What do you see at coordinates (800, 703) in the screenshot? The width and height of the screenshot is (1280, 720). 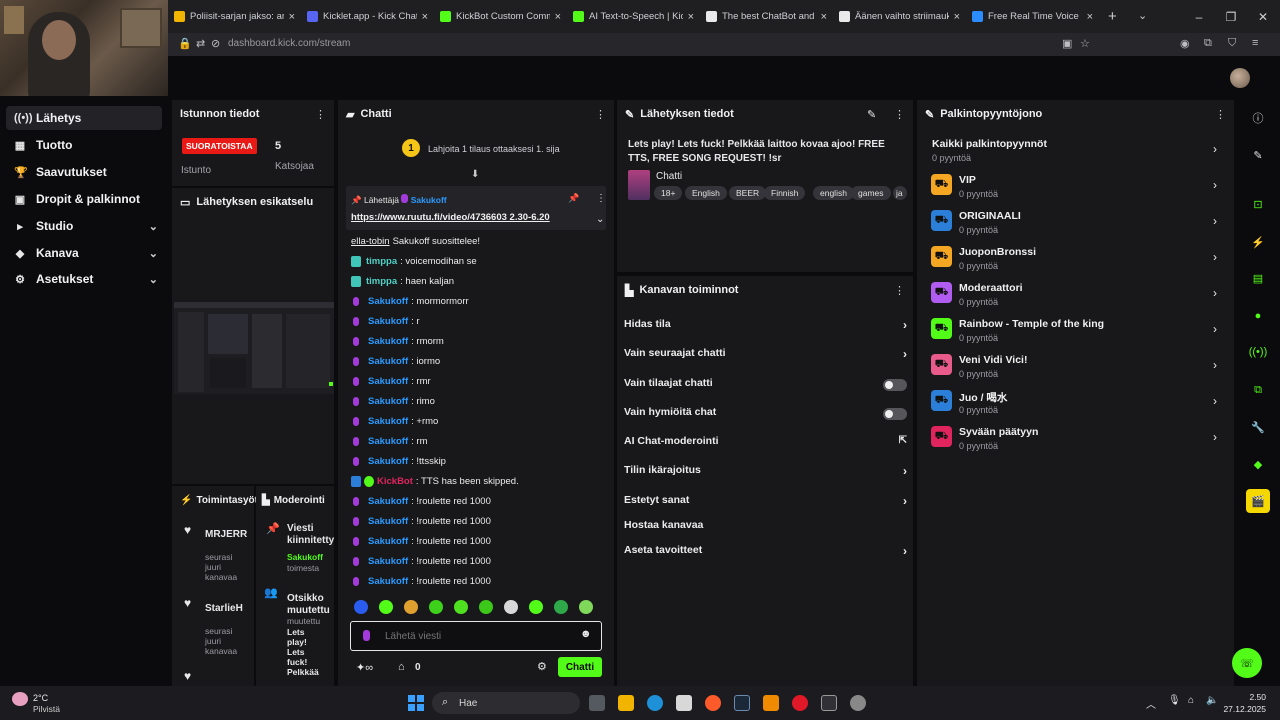 I see `opera-icon` at bounding box center [800, 703].